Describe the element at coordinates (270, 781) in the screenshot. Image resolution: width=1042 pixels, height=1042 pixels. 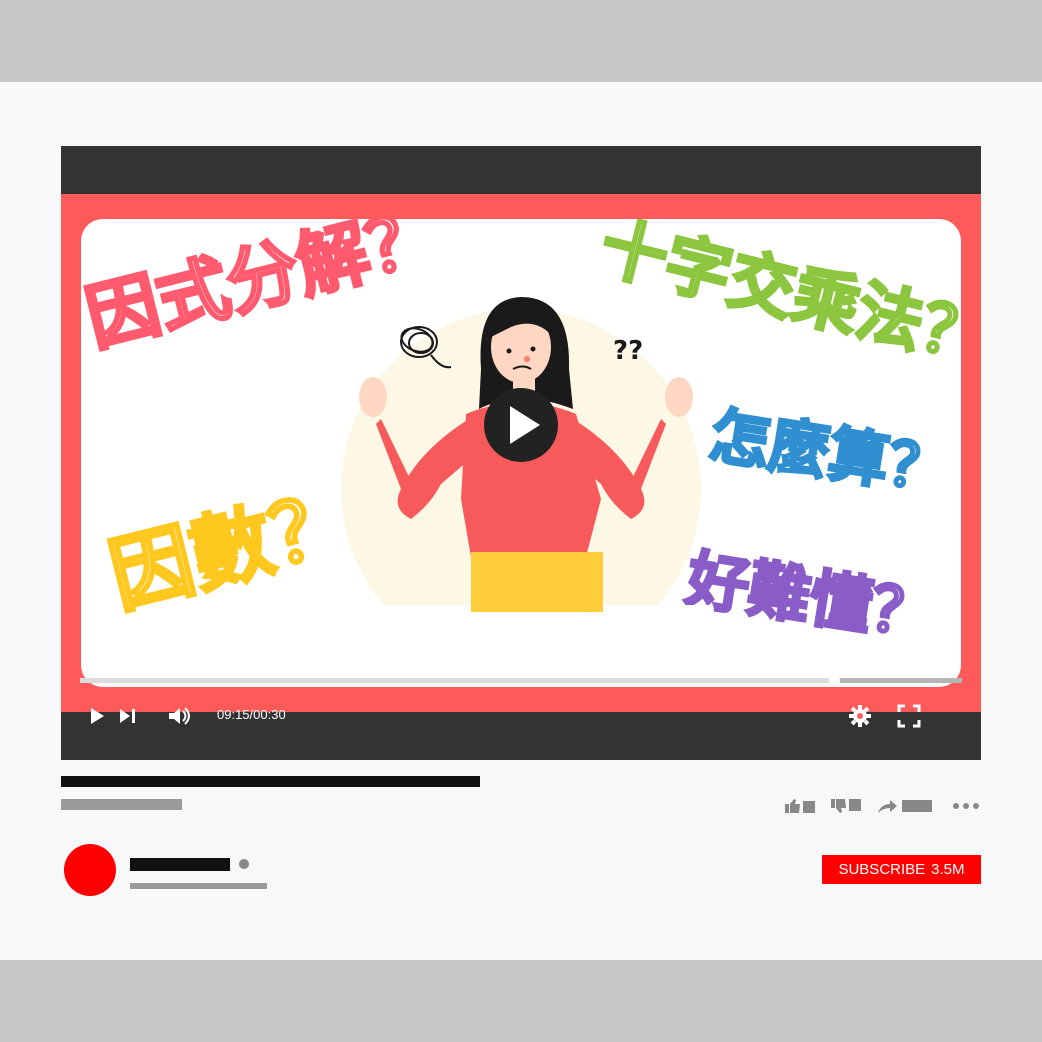
I see `video-title-placeholder` at that location.